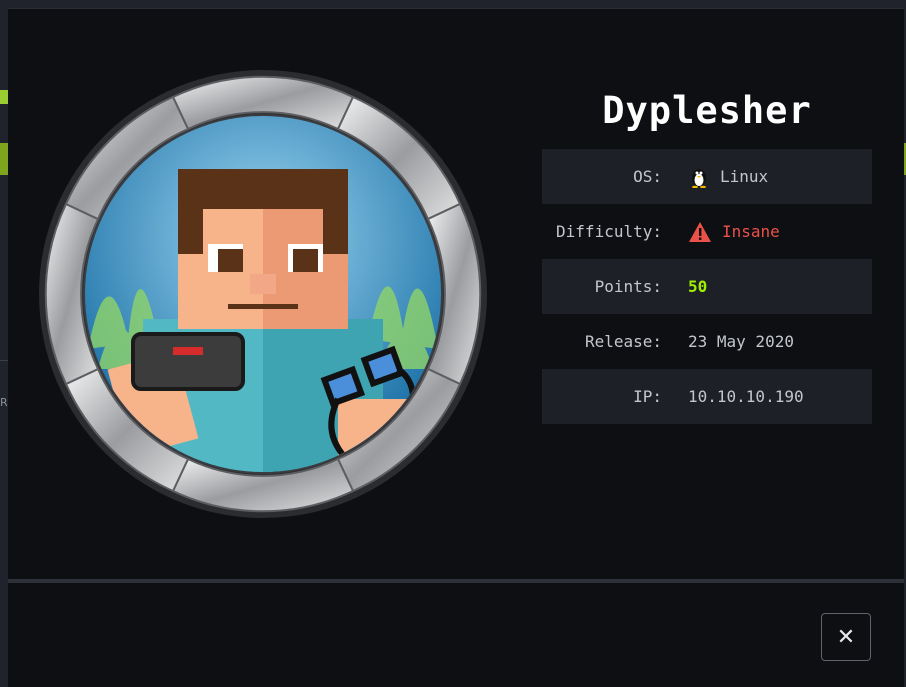 The width and height of the screenshot is (906, 687). I want to click on backdrop-divider, so click(4, 360).